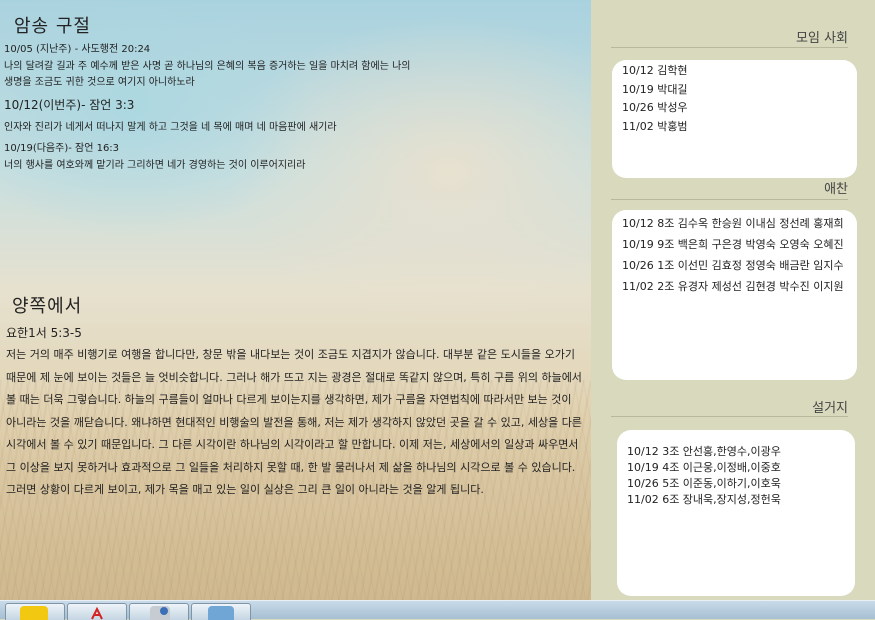  Describe the element at coordinates (99, 82) in the screenshot. I see `verse-last-week-text-2: 생명을 조금도 귀한 것으로 여기지 아니하노라` at that location.